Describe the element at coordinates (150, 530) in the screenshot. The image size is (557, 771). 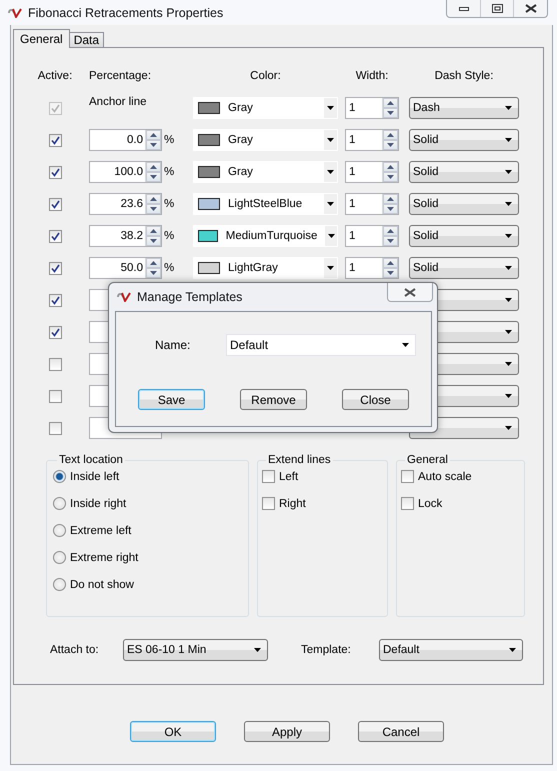
I see `radio-option: Extreme left` at that location.